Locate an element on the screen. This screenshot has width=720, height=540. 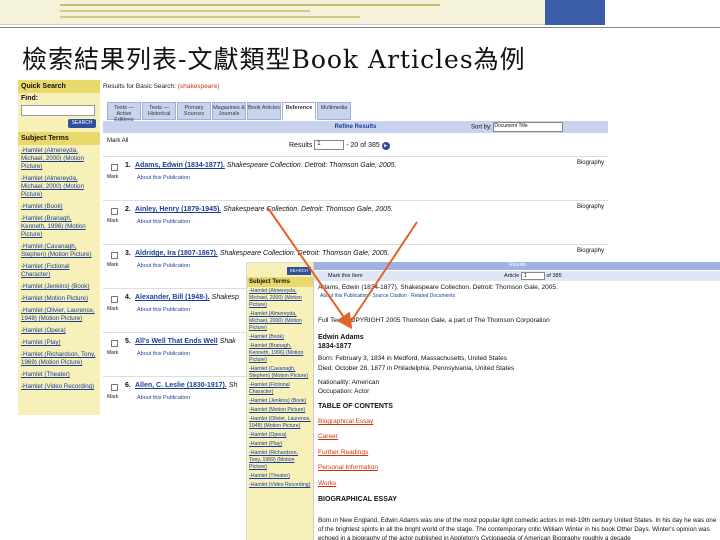
article-number-input: 1 is located at coordinates (532, 276).